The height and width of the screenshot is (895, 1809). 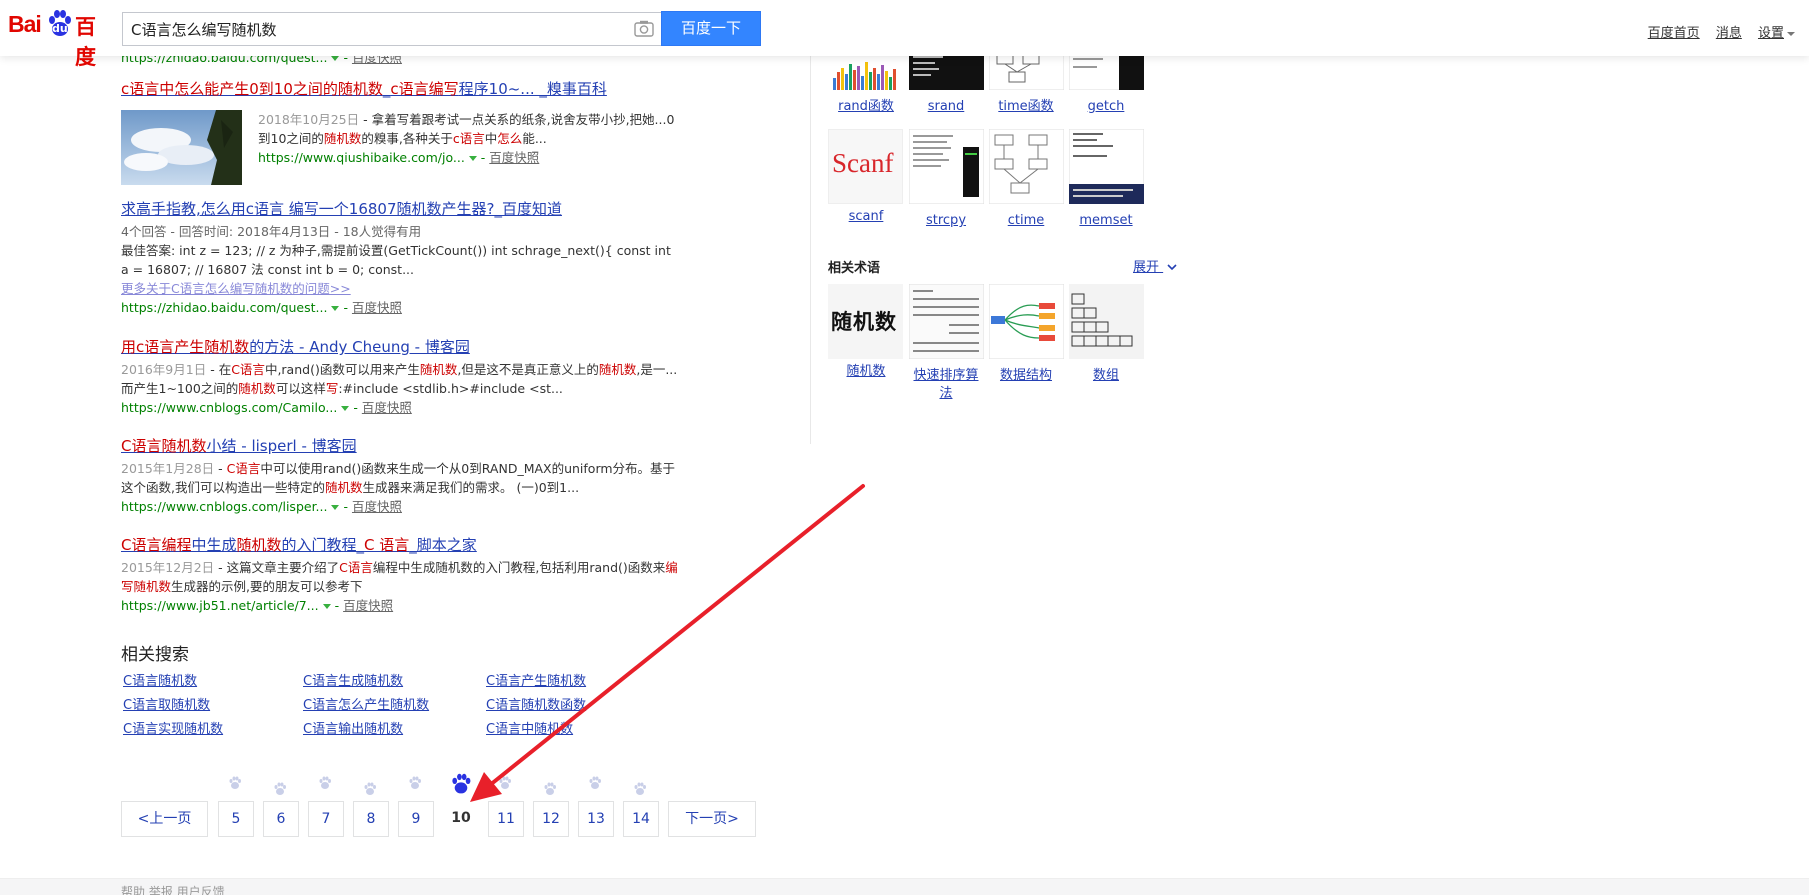 What do you see at coordinates (166, 703) in the screenshot?
I see `related-search-link: C语言取随机数` at bounding box center [166, 703].